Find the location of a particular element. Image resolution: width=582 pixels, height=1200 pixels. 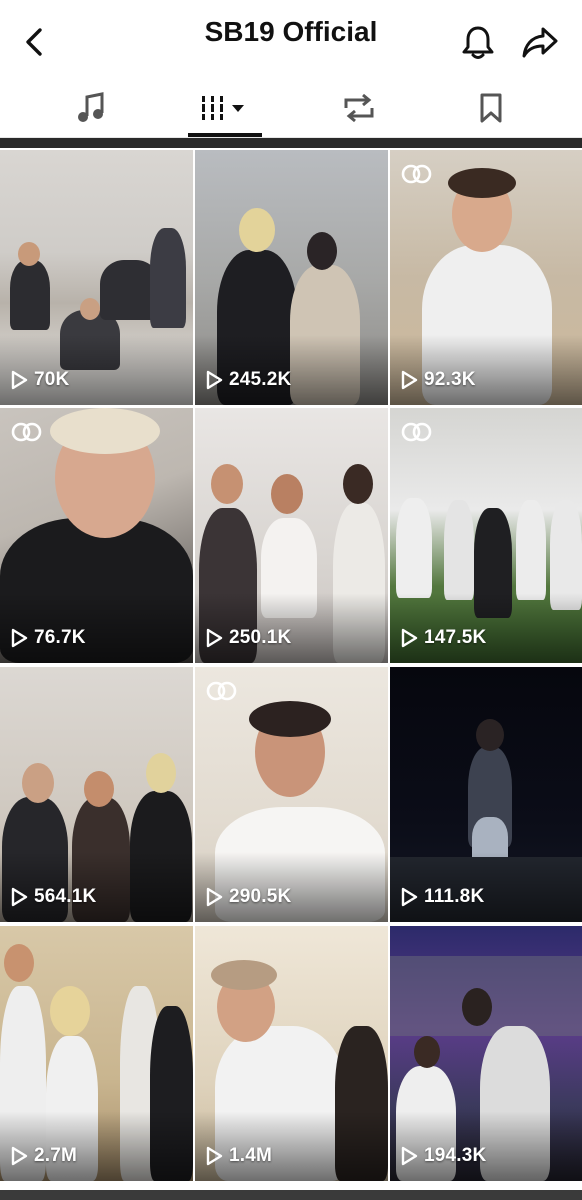

view-count: 194.3K is located at coordinates (443, 1156).